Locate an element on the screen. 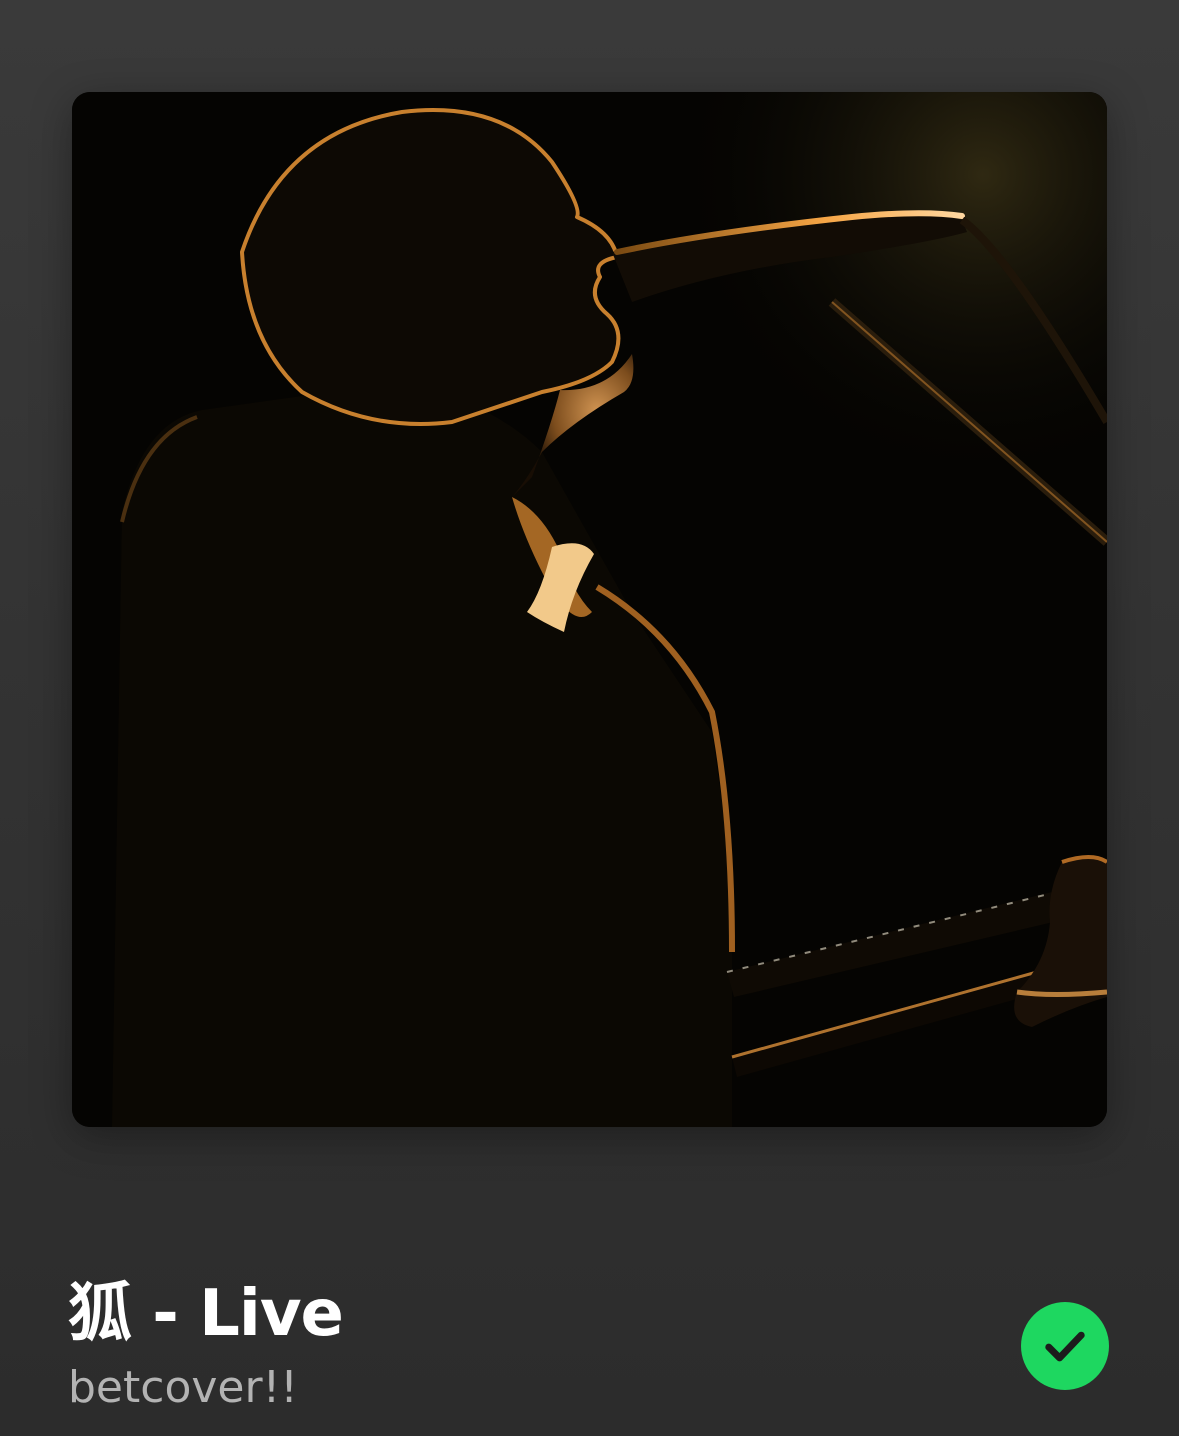  track-info: 狐 - Live betcover!! is located at coordinates (518, 1344).